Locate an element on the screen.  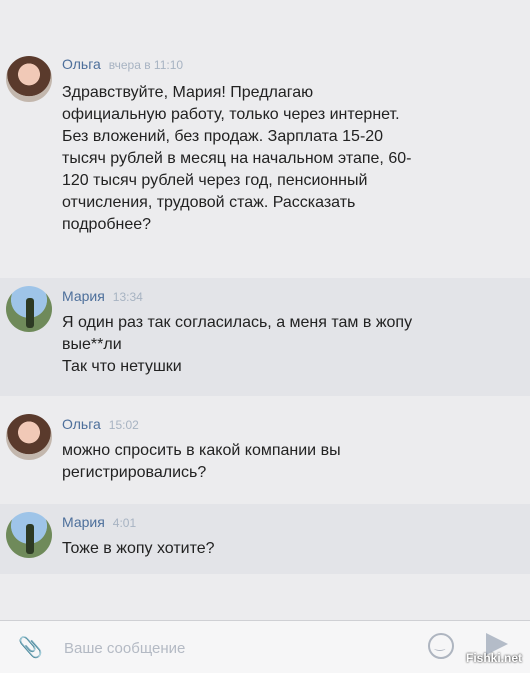
message-time: вчера в 11:10 is located at coordinates (146, 65).